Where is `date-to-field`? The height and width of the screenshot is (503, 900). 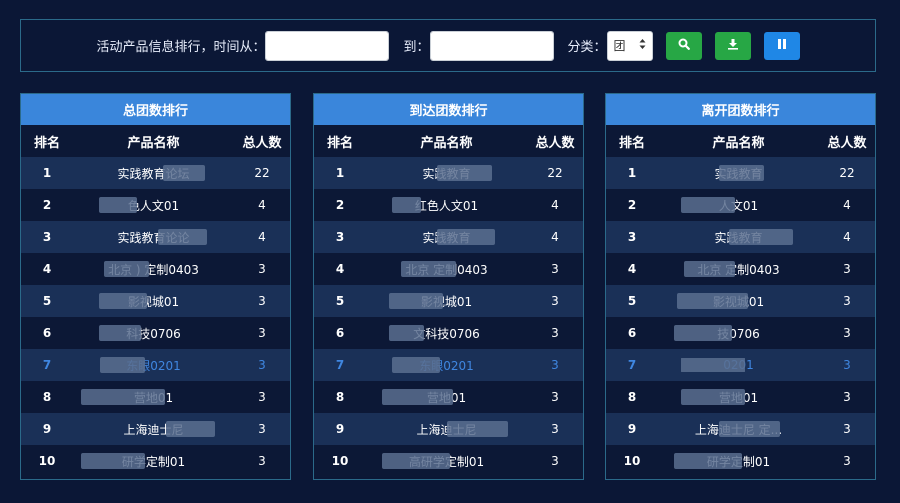 date-to-field is located at coordinates (491, 45).